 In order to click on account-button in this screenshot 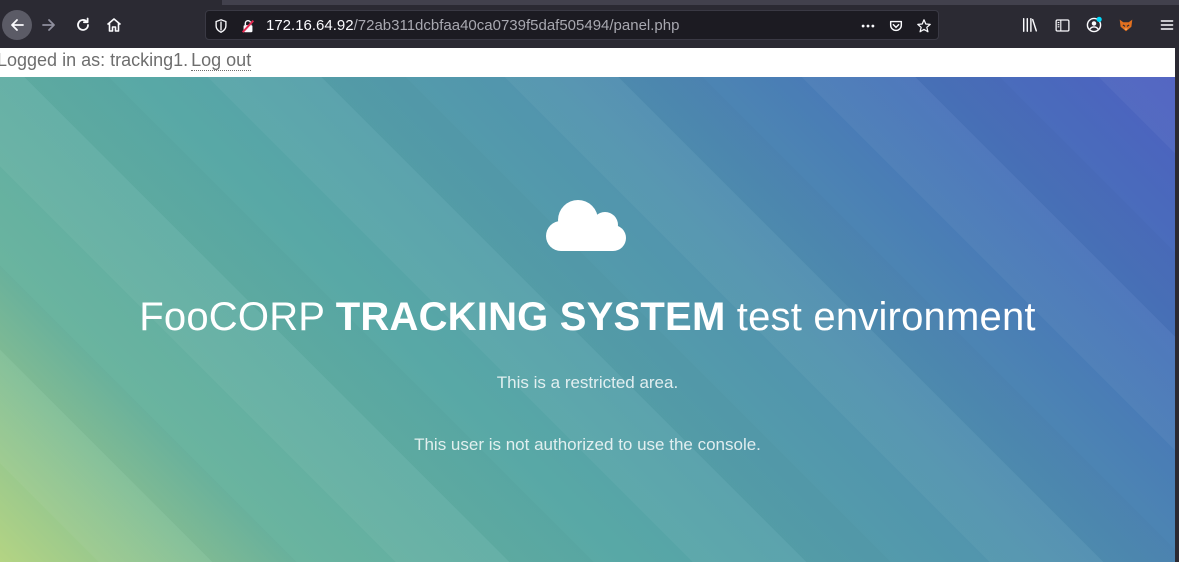, I will do `click(1094, 25)`.